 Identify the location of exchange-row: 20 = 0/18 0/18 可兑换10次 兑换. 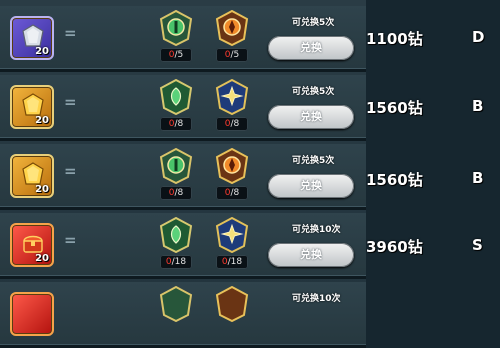
(183, 246).